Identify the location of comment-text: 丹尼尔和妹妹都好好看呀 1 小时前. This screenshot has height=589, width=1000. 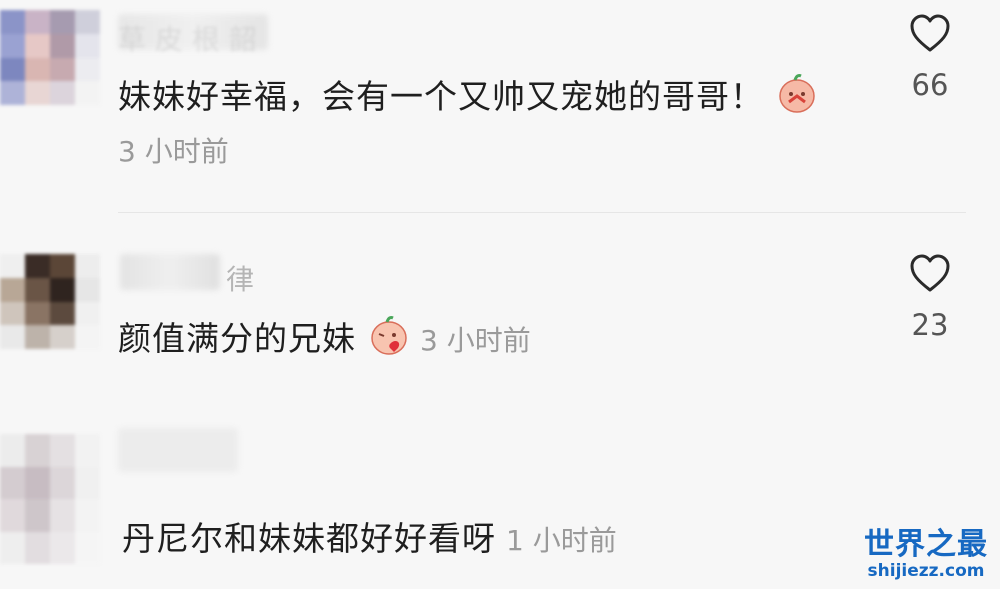
(369, 536).